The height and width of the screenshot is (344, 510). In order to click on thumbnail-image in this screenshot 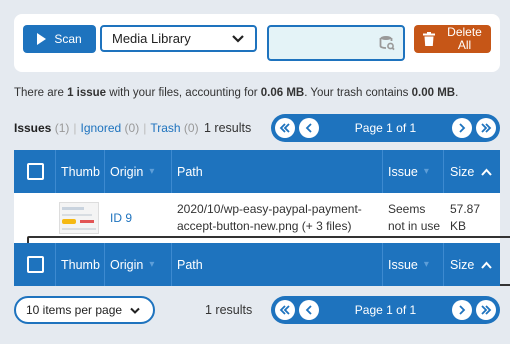, I will do `click(79, 218)`.